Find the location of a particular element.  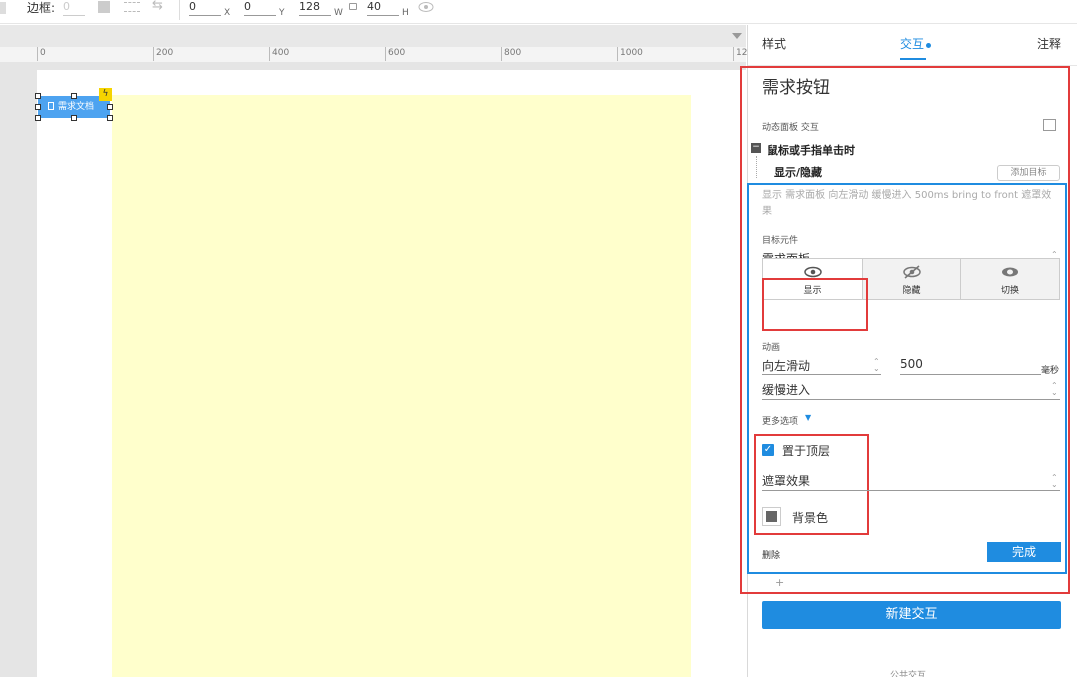

toolbar-divider is located at coordinates (179, 10).